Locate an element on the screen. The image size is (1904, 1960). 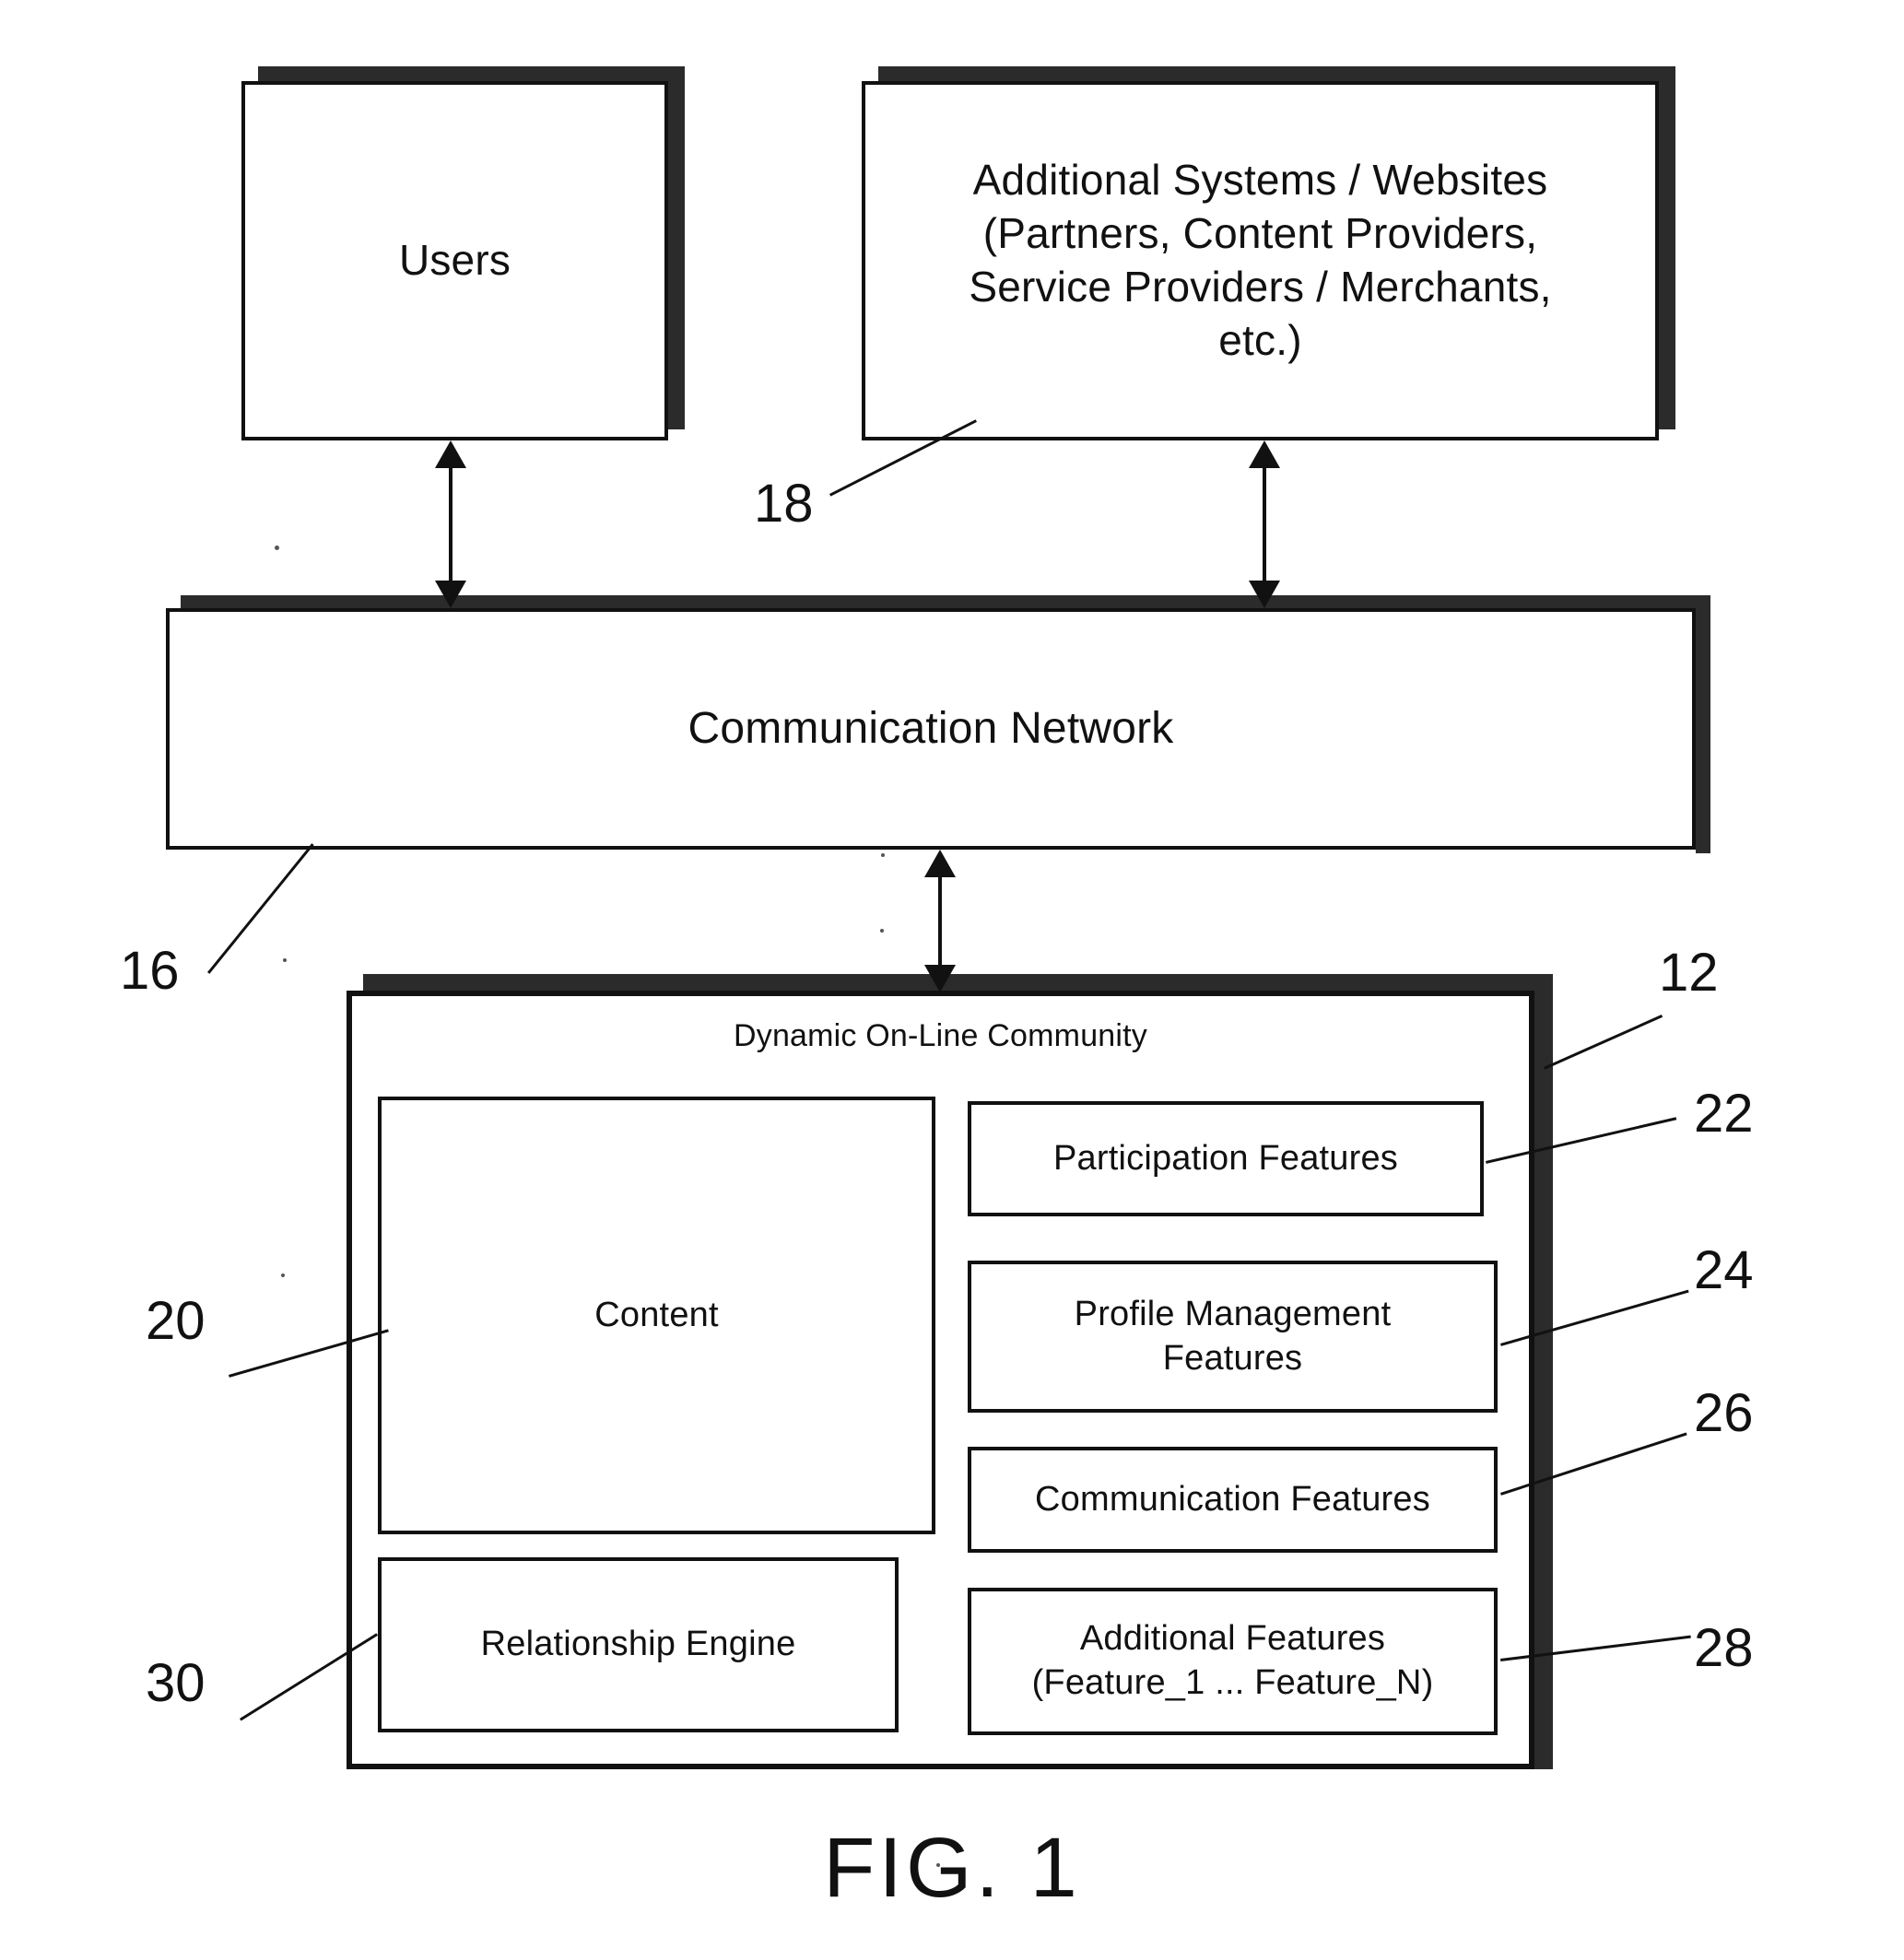
relationship-engine-box: Relationship Engine is located at coordinates (638, 1645).